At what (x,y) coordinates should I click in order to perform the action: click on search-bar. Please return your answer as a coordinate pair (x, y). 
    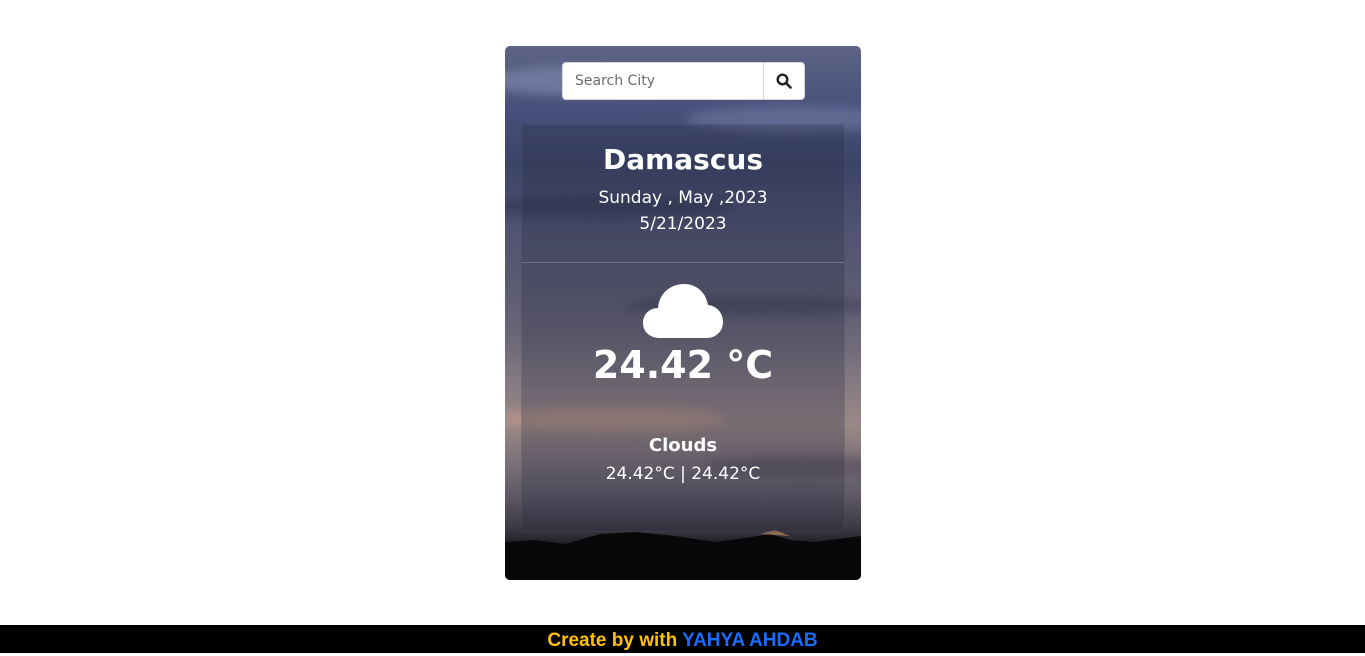
    Looking at the image, I should click on (683, 81).